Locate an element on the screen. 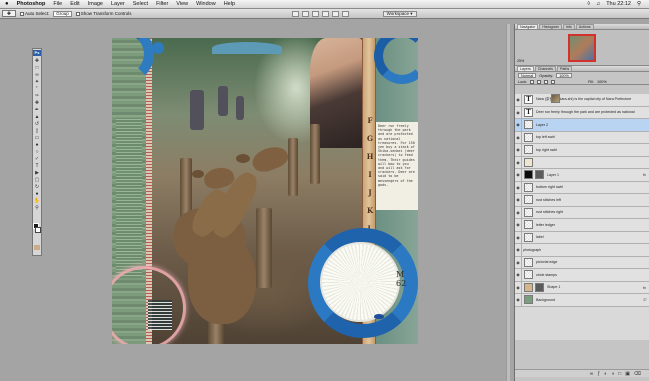 The height and width of the screenshot is (381, 649). color-swatches is located at coordinates (37, 230).